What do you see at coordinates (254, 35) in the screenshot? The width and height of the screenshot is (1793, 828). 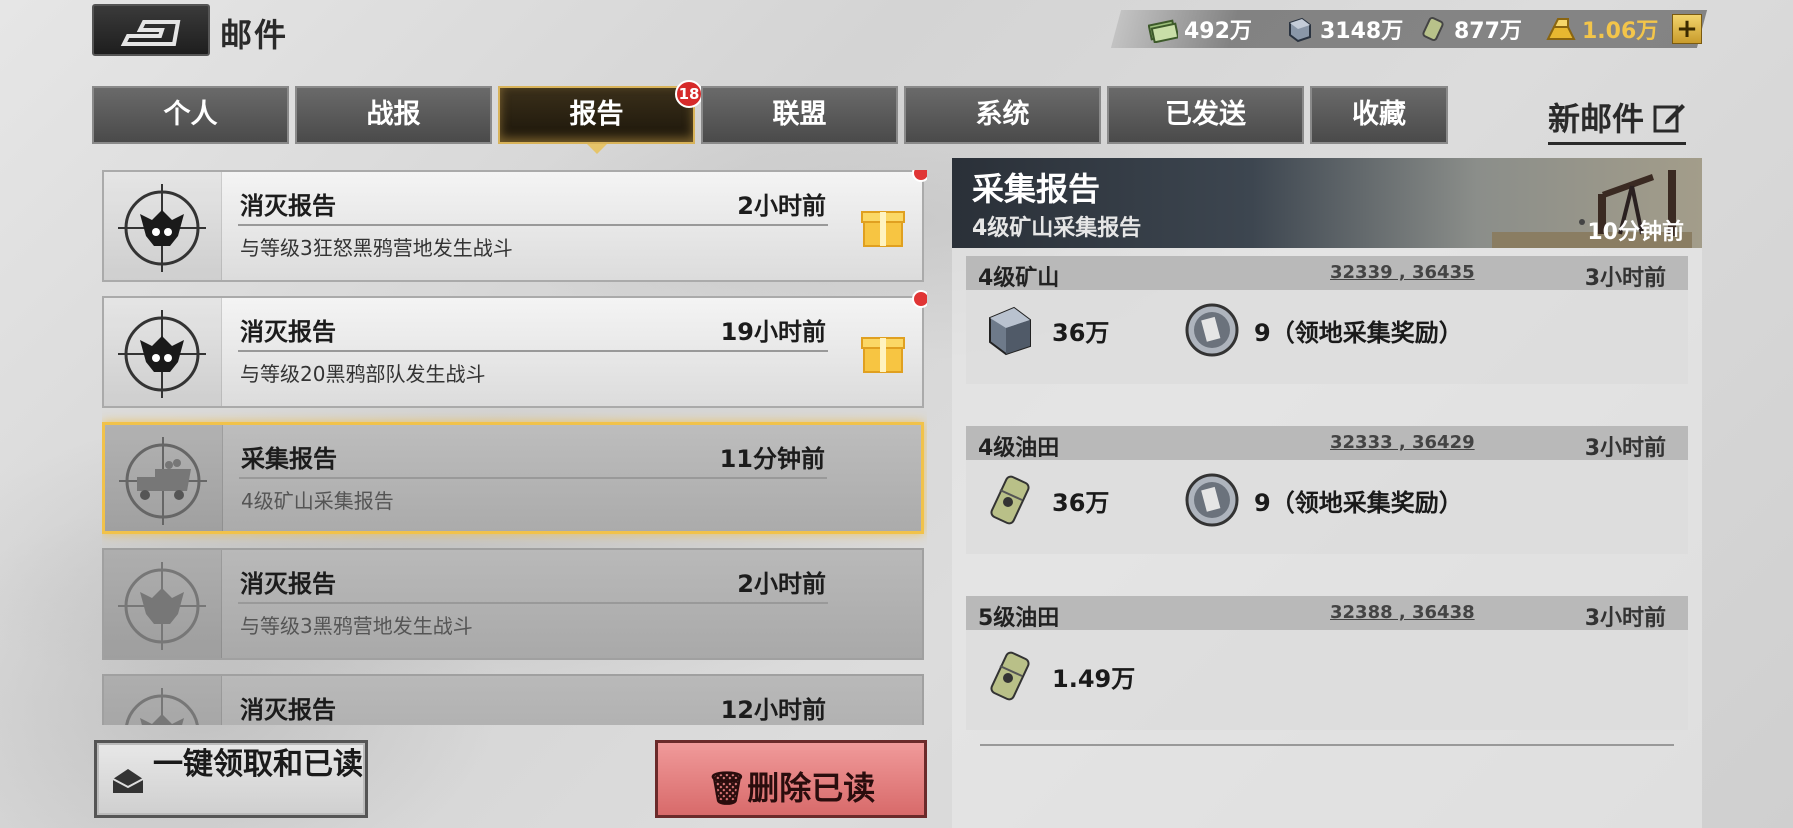 I see `page-title: 邮件` at bounding box center [254, 35].